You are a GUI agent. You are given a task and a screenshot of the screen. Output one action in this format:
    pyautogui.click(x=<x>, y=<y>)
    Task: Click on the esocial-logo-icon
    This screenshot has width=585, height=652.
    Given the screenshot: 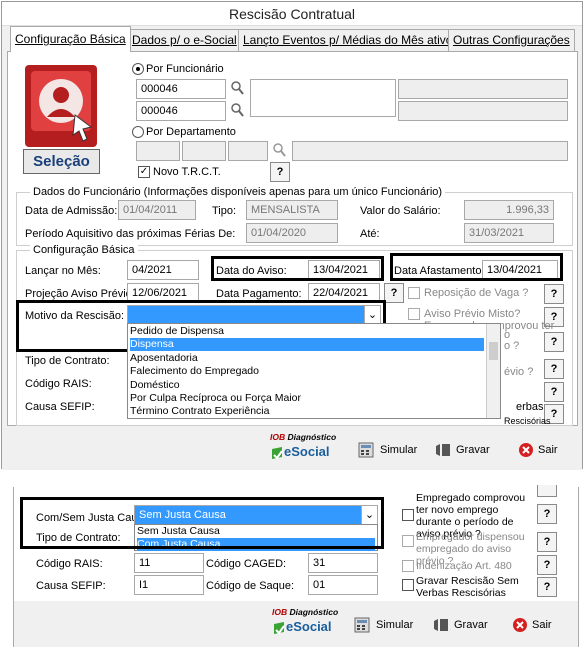 What is the action you would take?
    pyautogui.click(x=279, y=629)
    